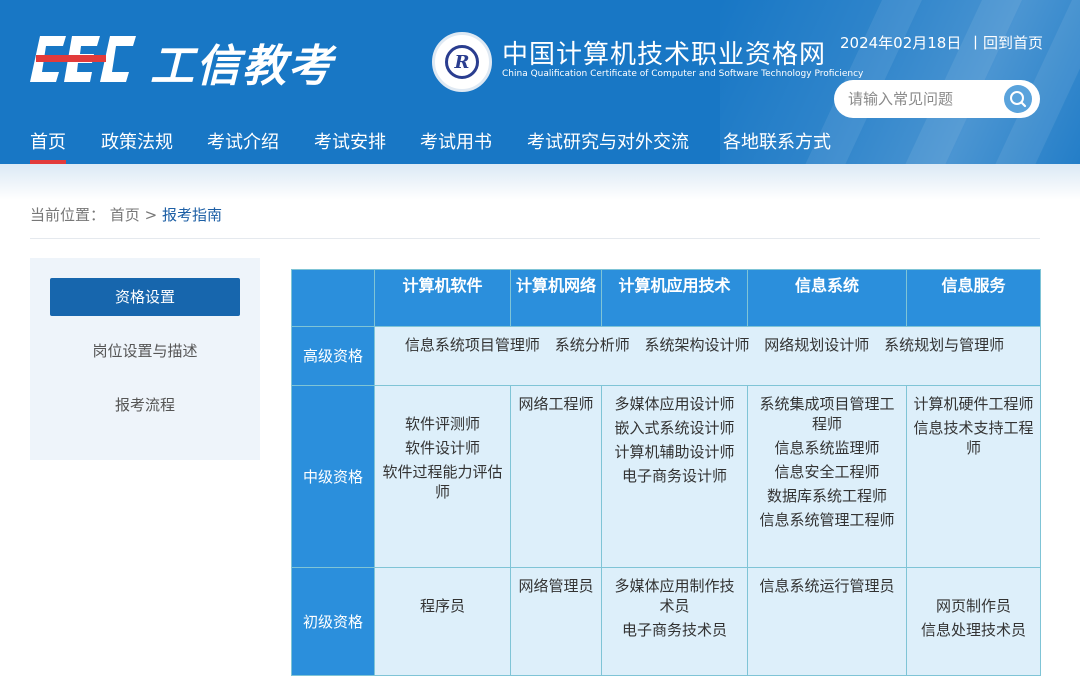 This screenshot has width=1080, height=686. What do you see at coordinates (707, 356) in the screenshot?
I see `advanced-qualifications-cell: 信息系统项目管理师 系统分析师 系统架构设计师 网络规划设计师 系统规划与管理师` at bounding box center [707, 356].